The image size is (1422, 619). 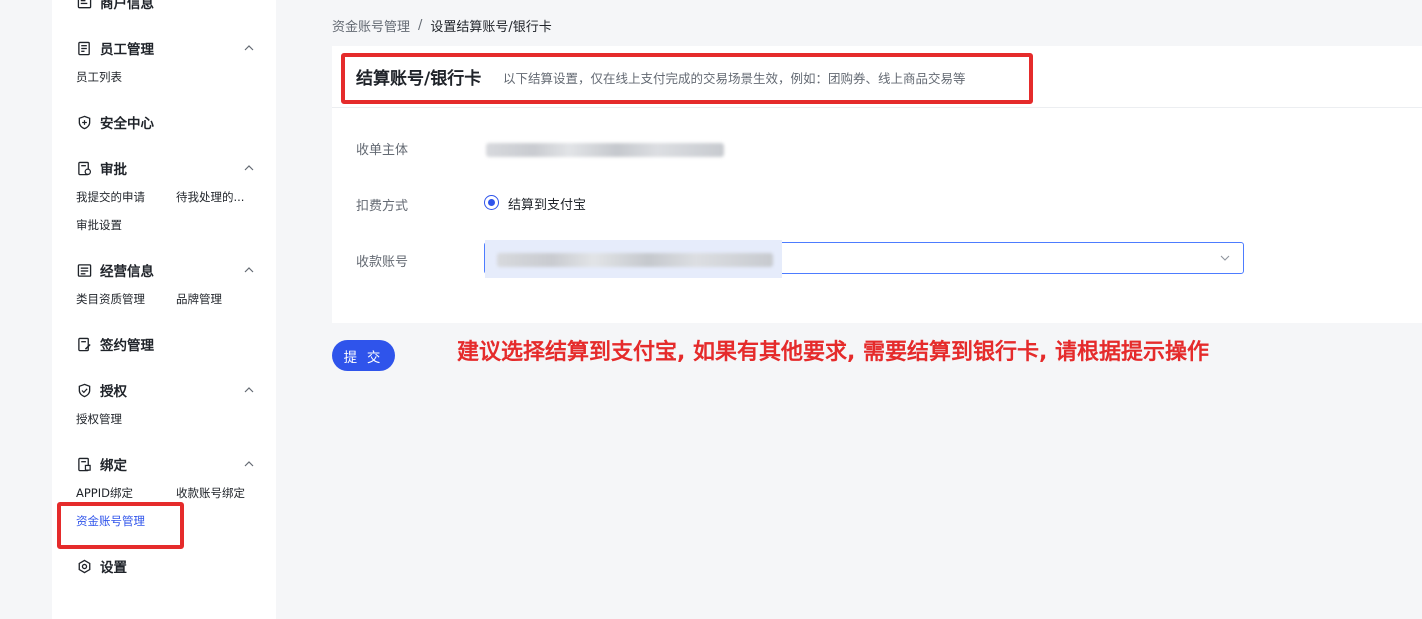 What do you see at coordinates (199, 299) in the screenshot?
I see `sidebar-item-brand: 品牌管理` at bounding box center [199, 299].